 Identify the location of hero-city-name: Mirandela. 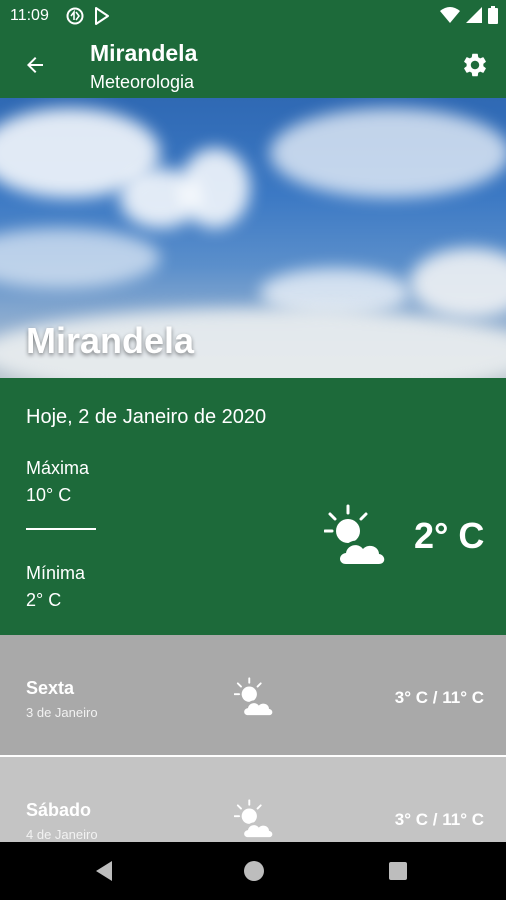
(110, 340).